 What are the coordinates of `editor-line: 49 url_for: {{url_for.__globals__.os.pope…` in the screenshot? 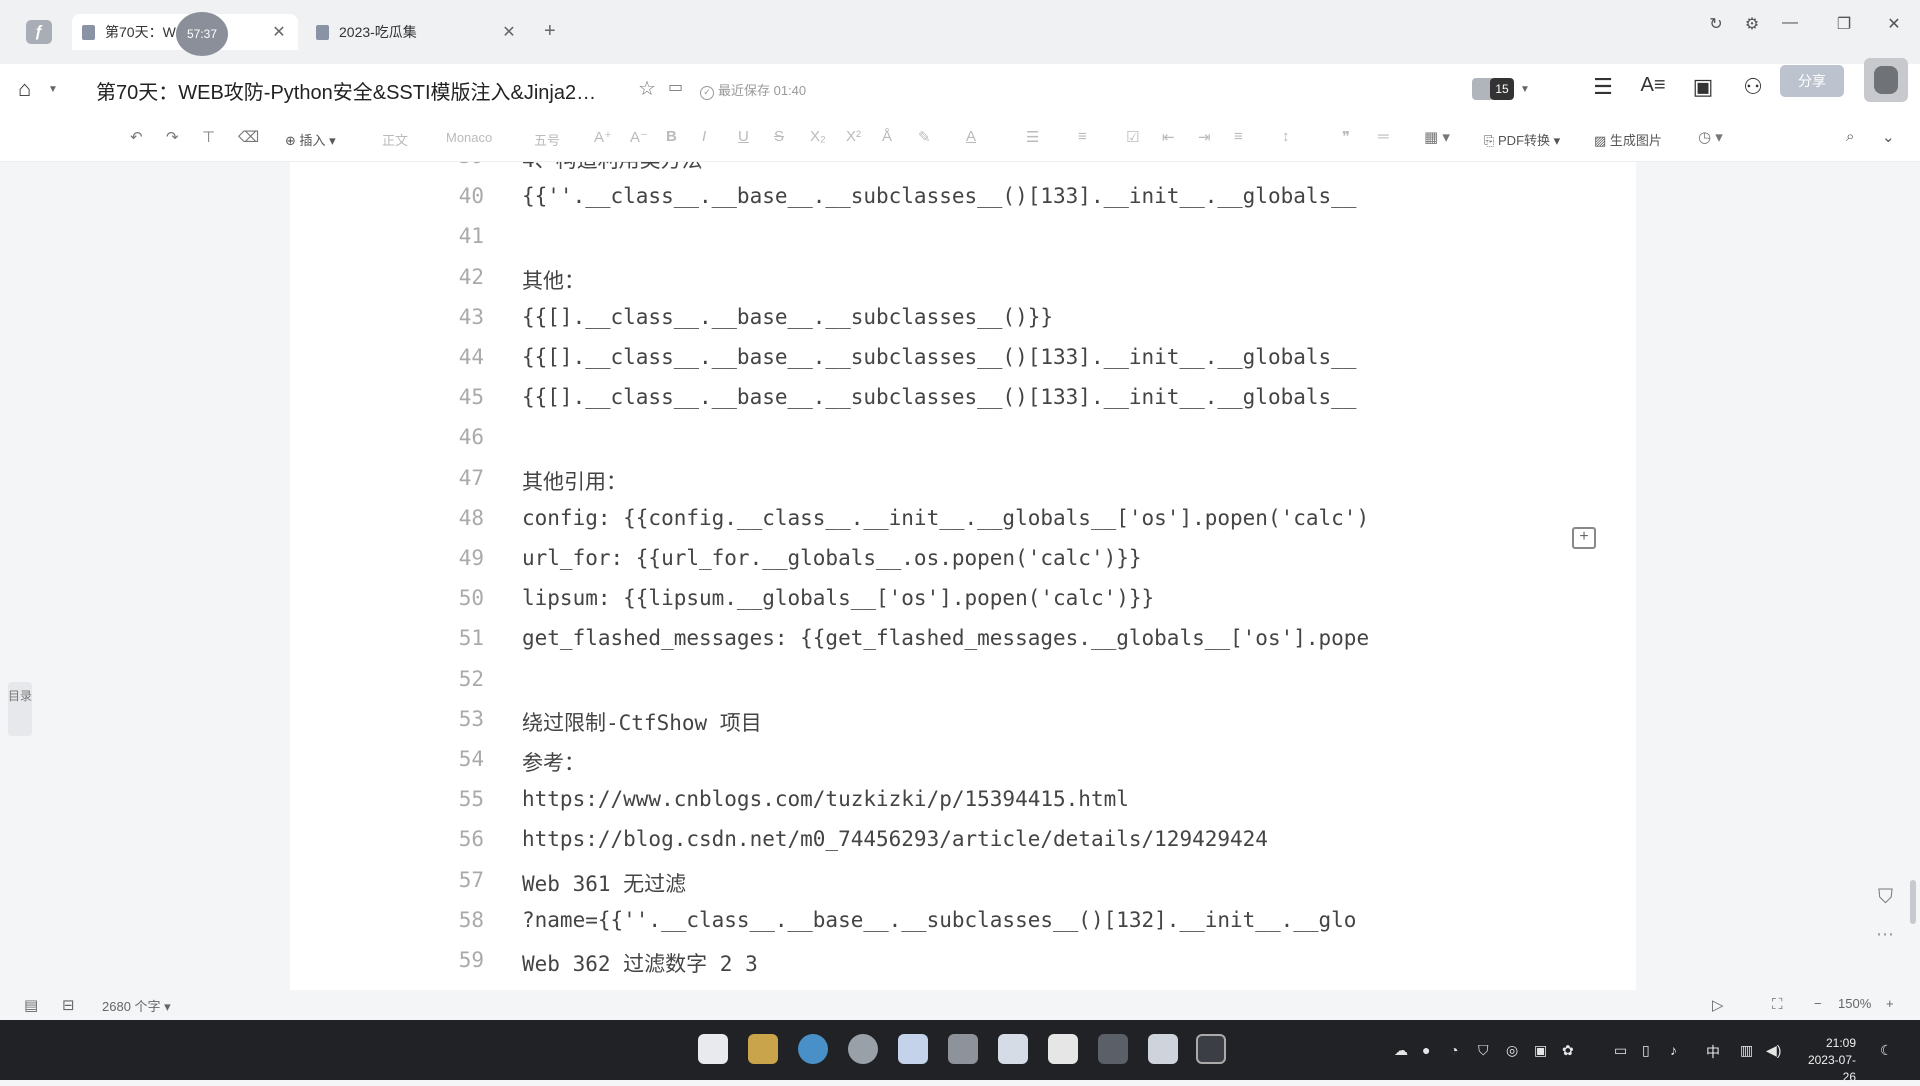 It's located at (963, 566).